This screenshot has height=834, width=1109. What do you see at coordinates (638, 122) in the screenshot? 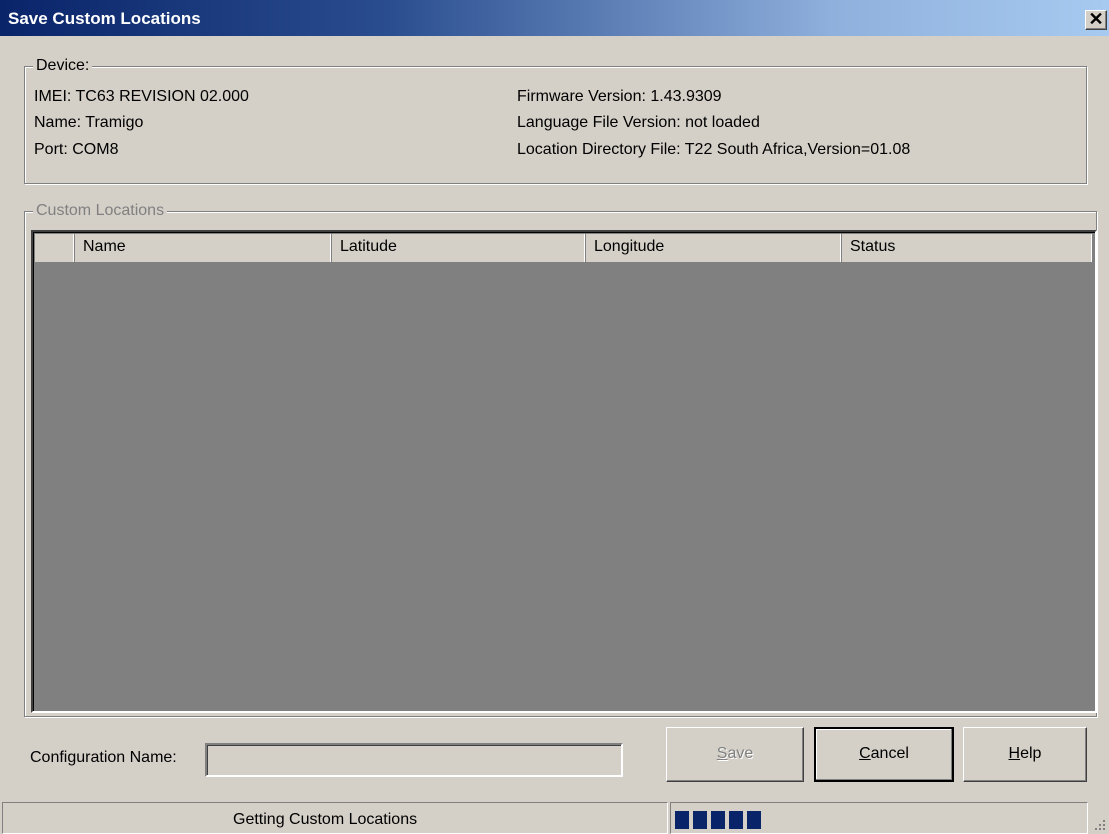
I see `language-file-version: Language File Version: not loaded` at bounding box center [638, 122].